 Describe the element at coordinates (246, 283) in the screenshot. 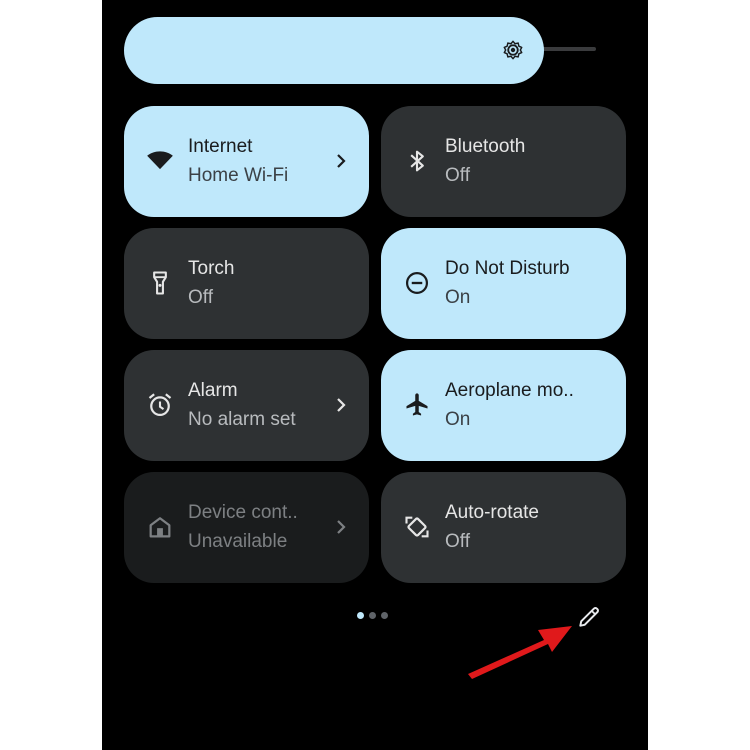

I see `tile-torch: Torch Off` at that location.